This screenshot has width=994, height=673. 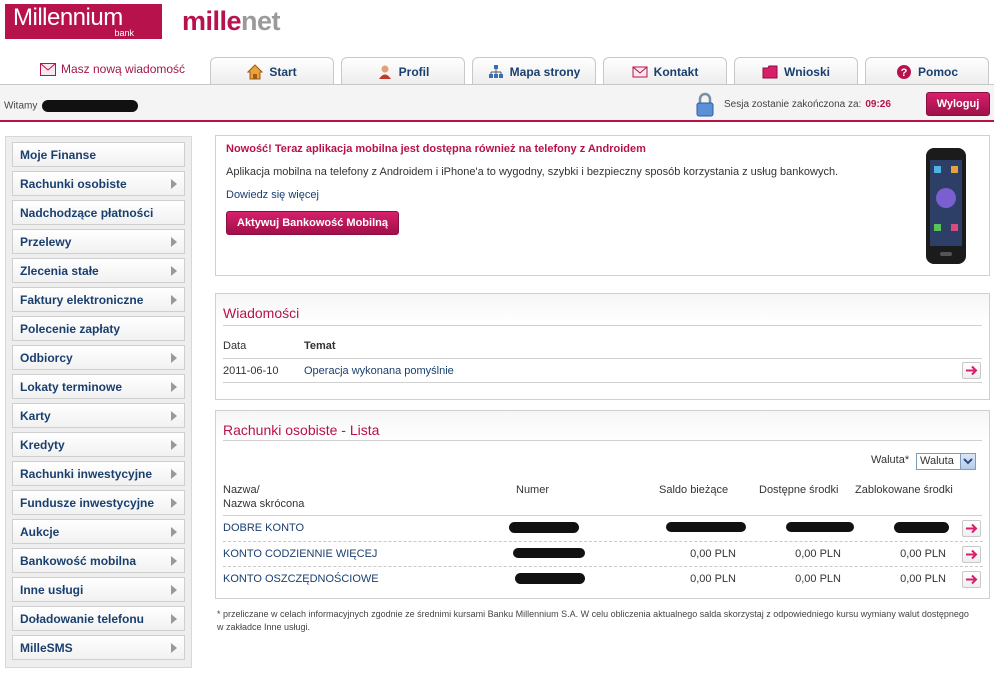 I want to click on sidebar-item-faktury-elektroniczne: Faktury elektroniczne, so click(x=98, y=299).